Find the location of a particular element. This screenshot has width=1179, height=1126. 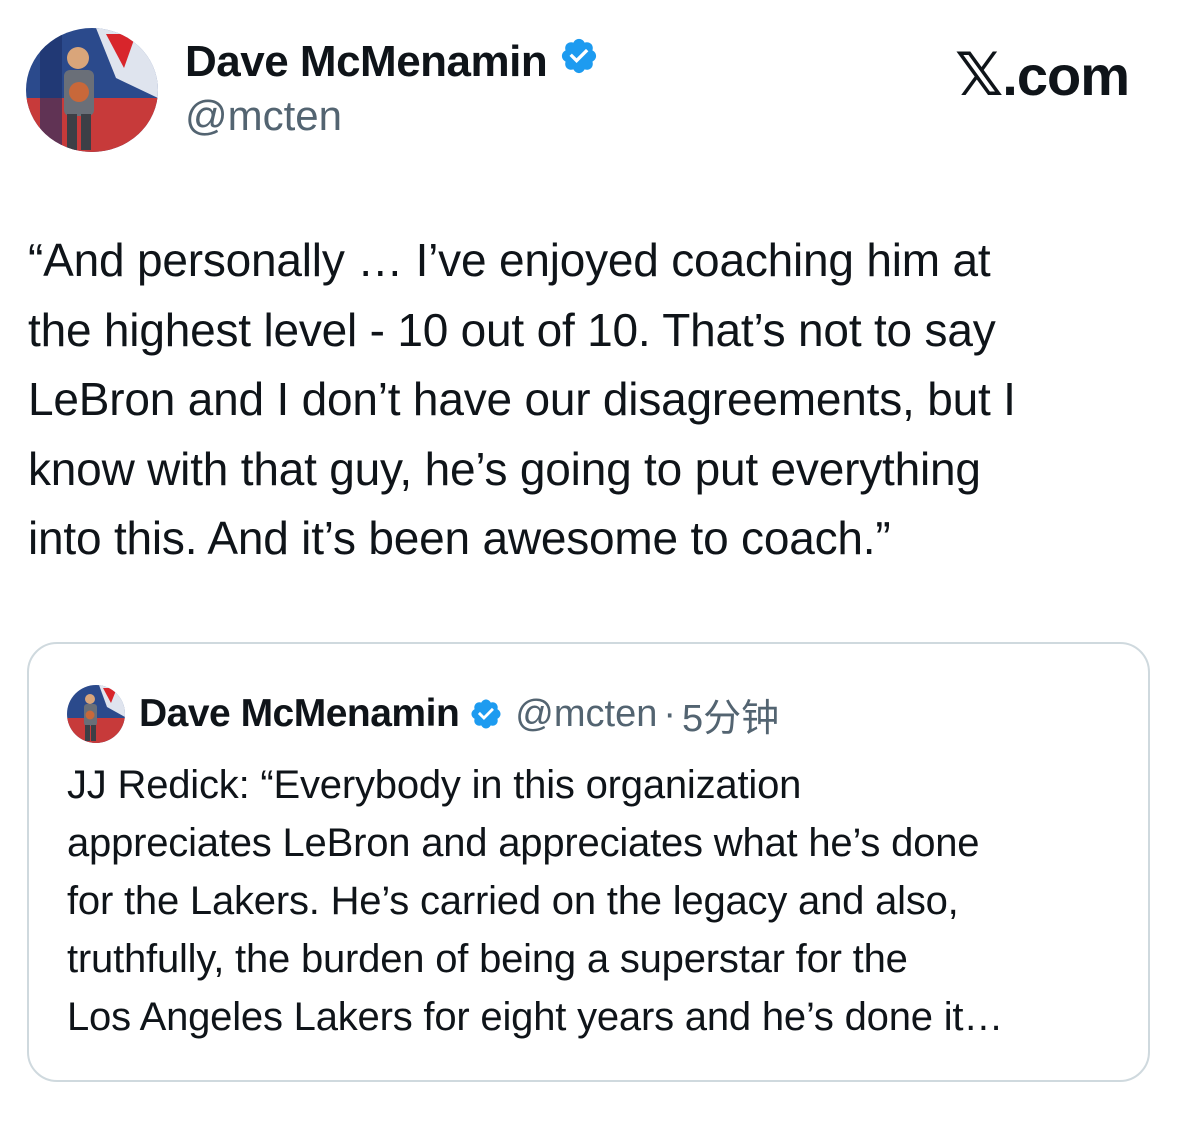

verified-badge-icon is located at coordinates (579, 61).